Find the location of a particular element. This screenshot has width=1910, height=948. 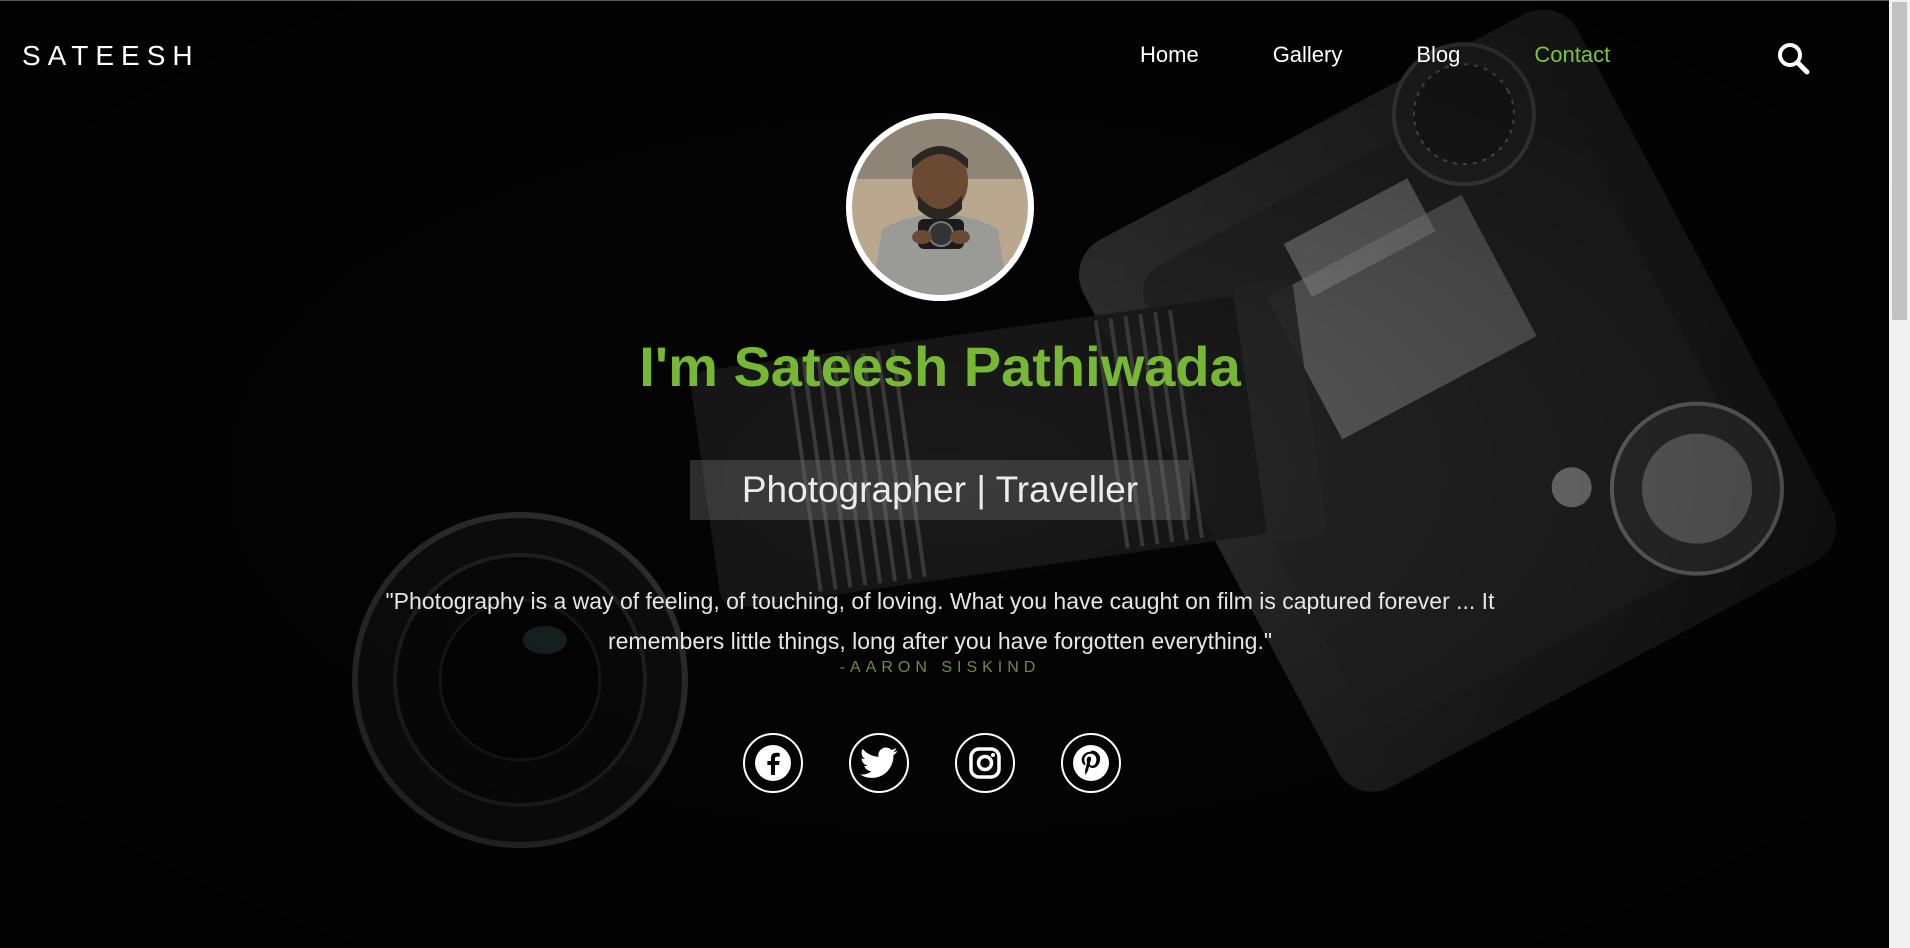

search-button is located at coordinates (1793, 58).